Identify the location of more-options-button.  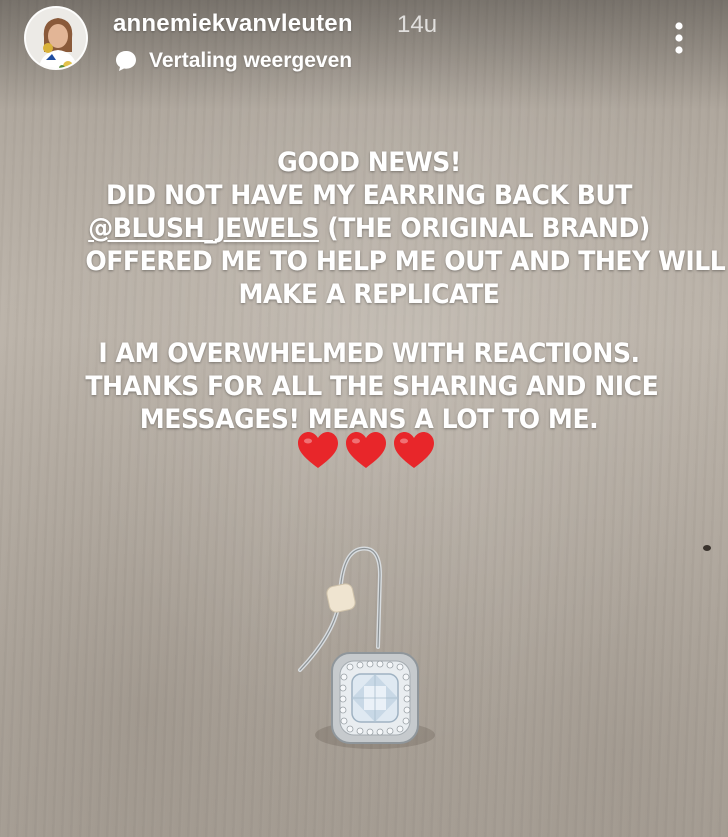
(679, 38).